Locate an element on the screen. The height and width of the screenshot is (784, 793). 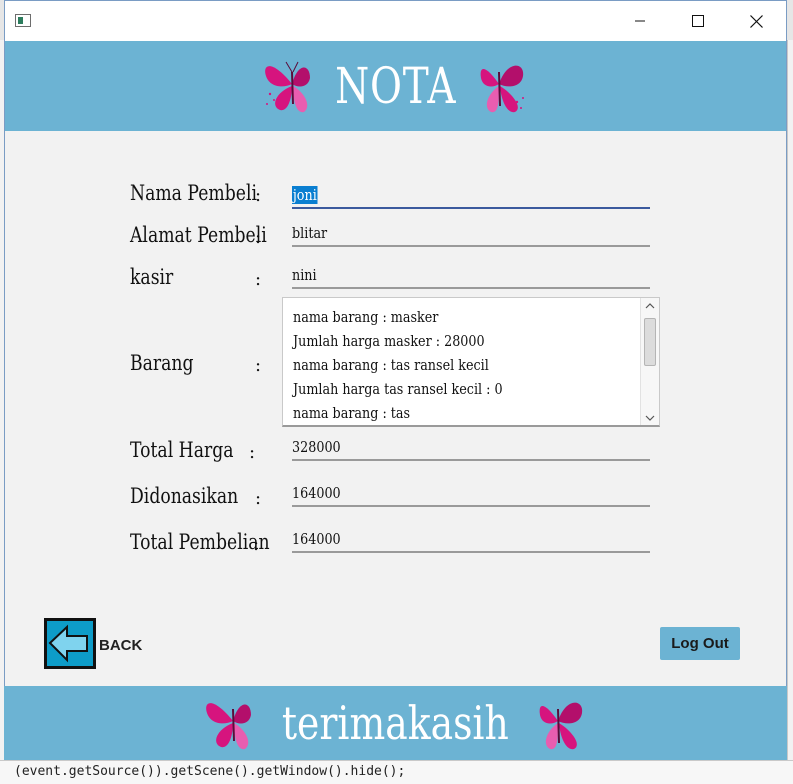
kasir-label: kasir is located at coordinates (152, 277).